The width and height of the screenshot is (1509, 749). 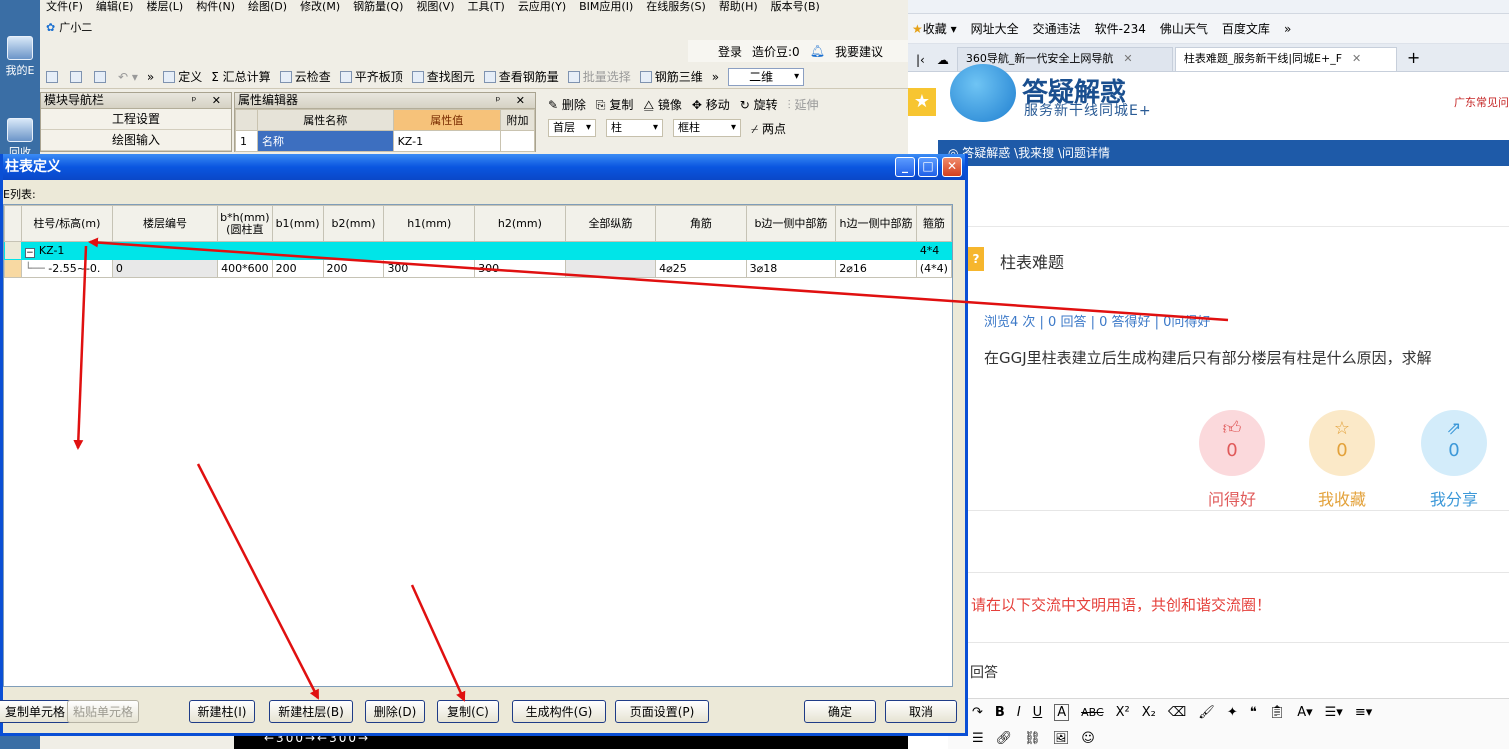 What do you see at coordinates (952, 167) in the screenshot?
I see `close-icon: ✕` at bounding box center [952, 167].